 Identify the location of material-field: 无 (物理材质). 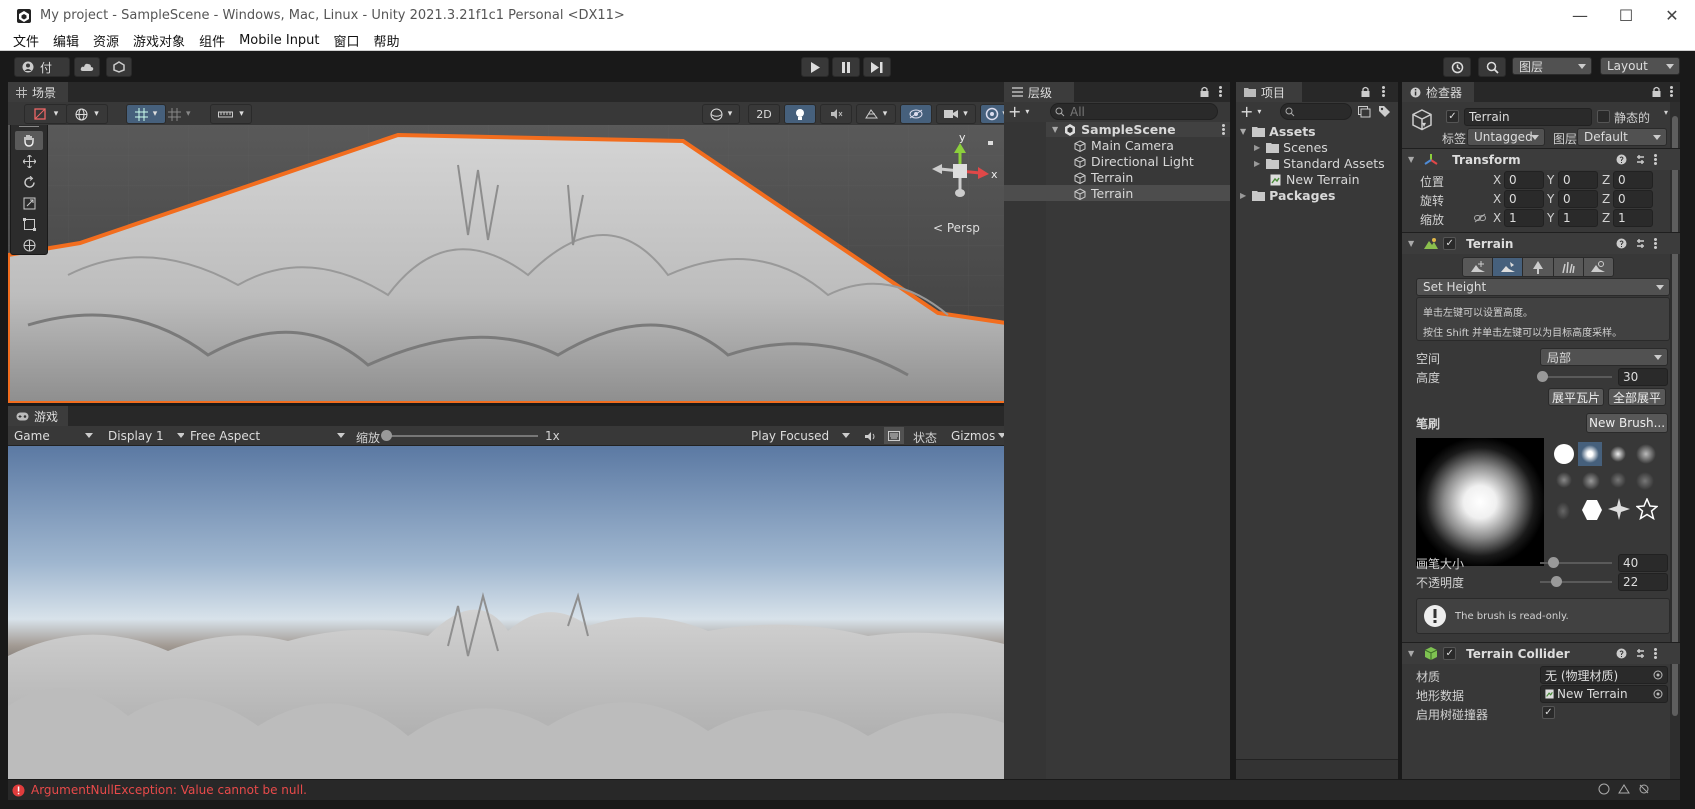
(1604, 675).